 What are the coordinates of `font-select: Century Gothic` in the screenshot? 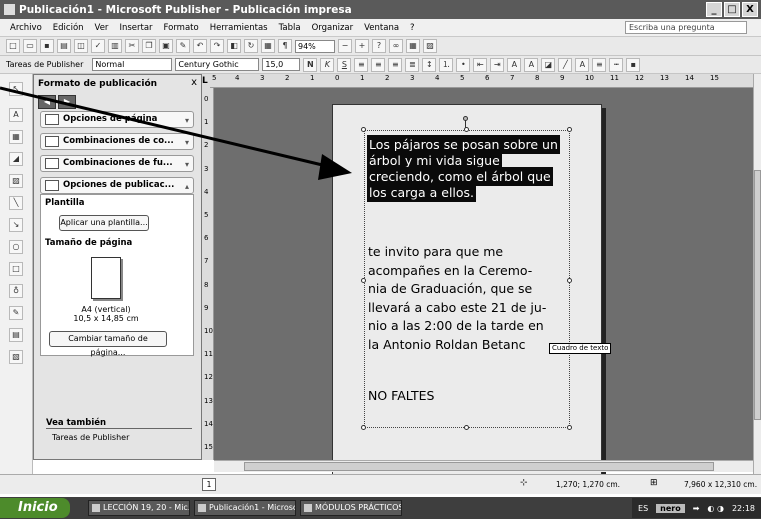 It's located at (217, 64).